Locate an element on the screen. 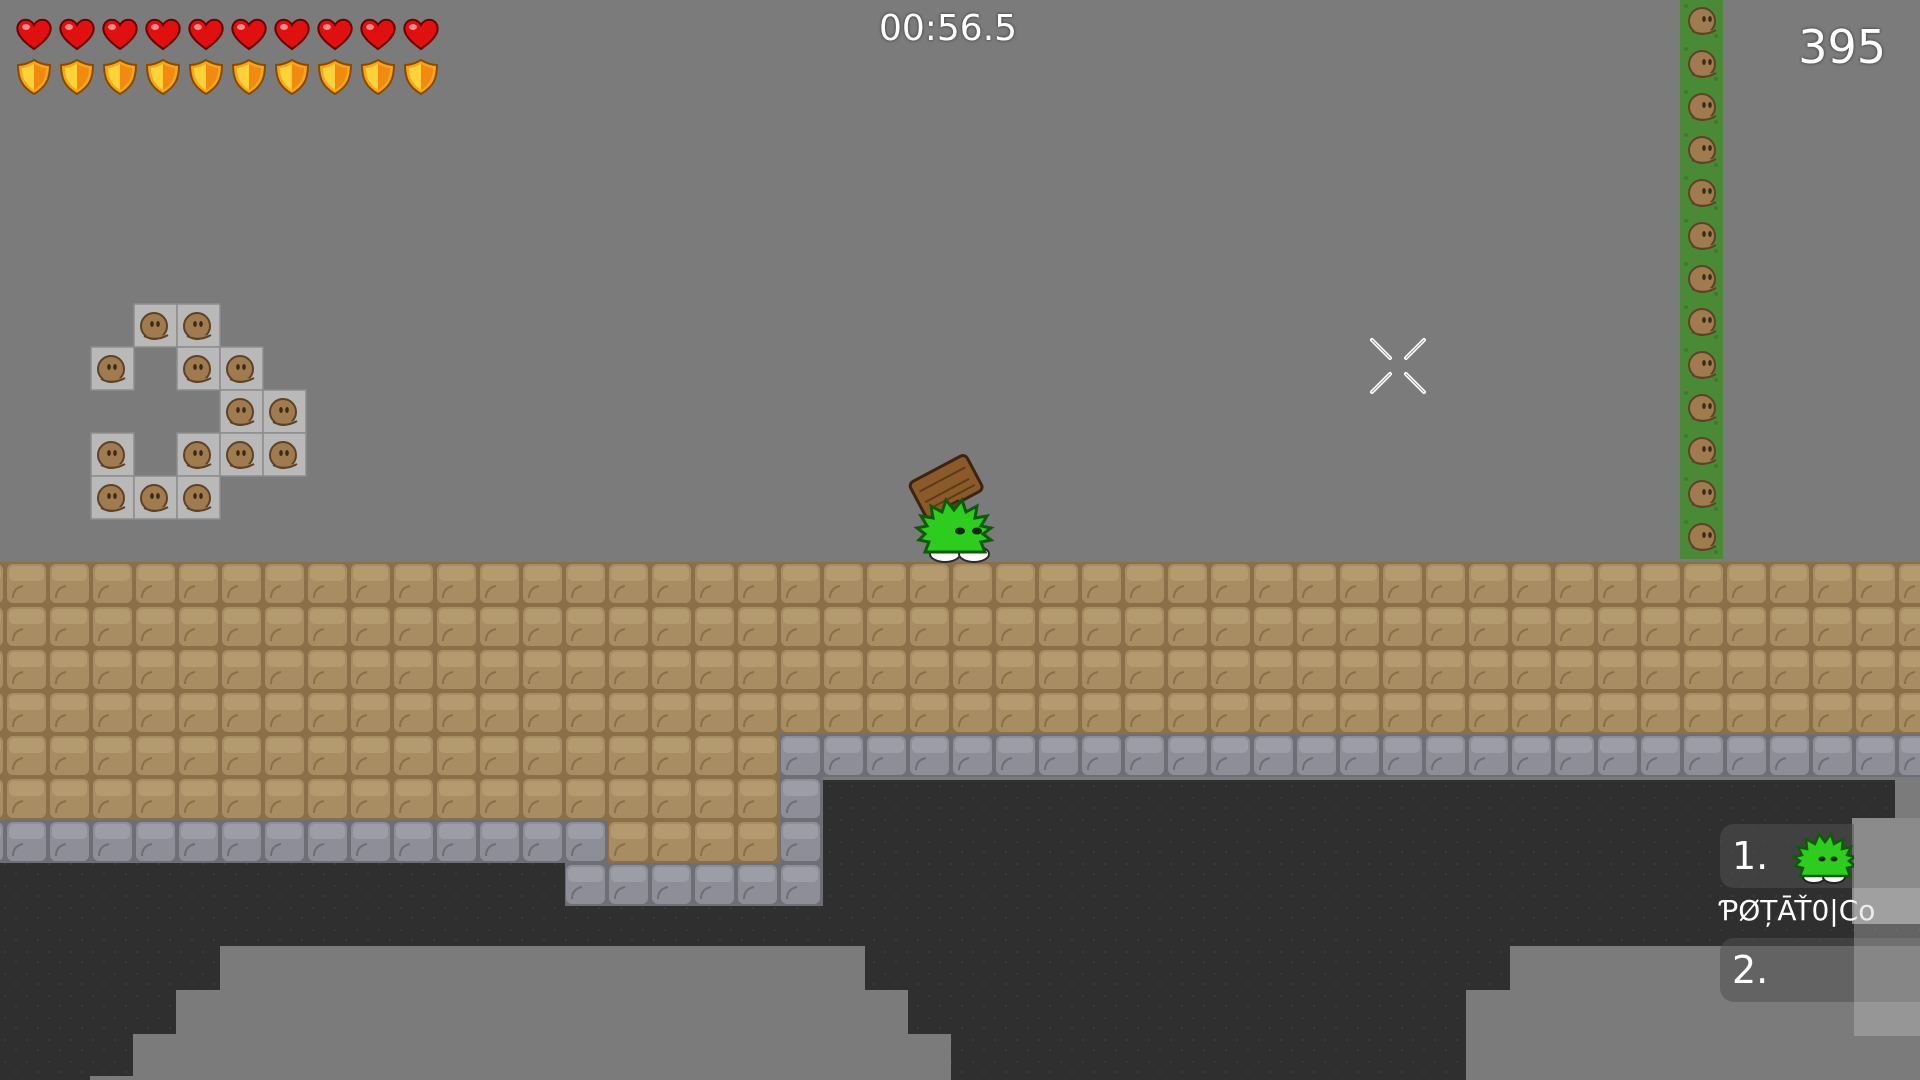 The width and height of the screenshot is (1920, 1080). scoreboard-highlight is located at coordinates (1887, 930).